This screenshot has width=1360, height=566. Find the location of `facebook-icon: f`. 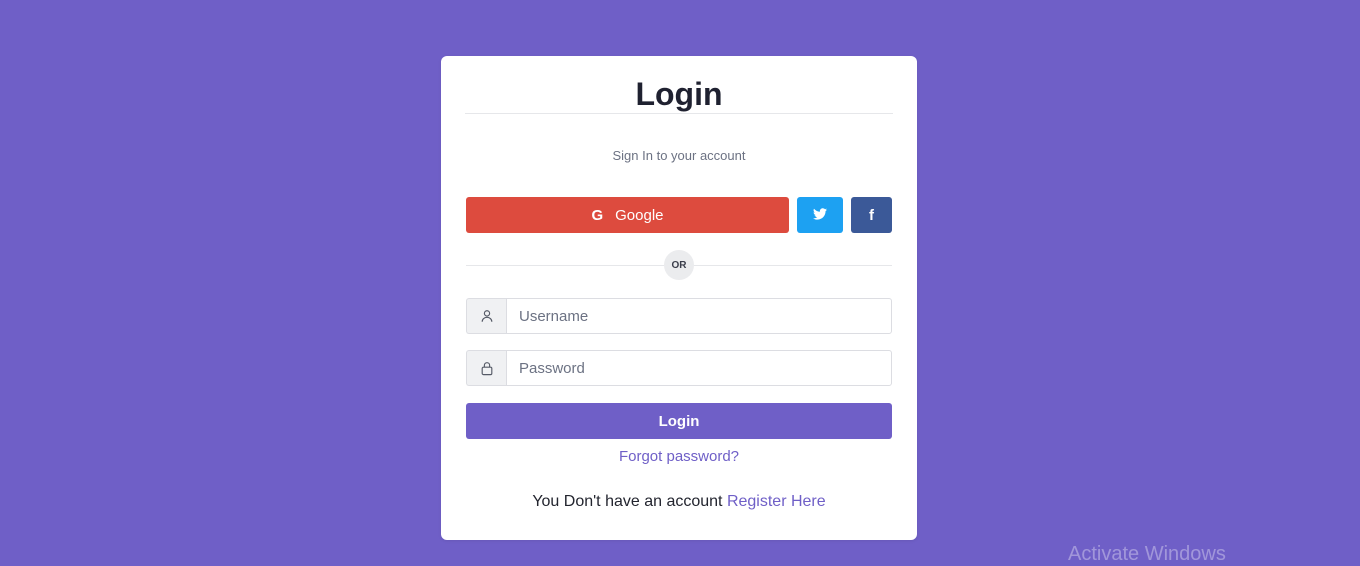

facebook-icon: f is located at coordinates (871, 215).